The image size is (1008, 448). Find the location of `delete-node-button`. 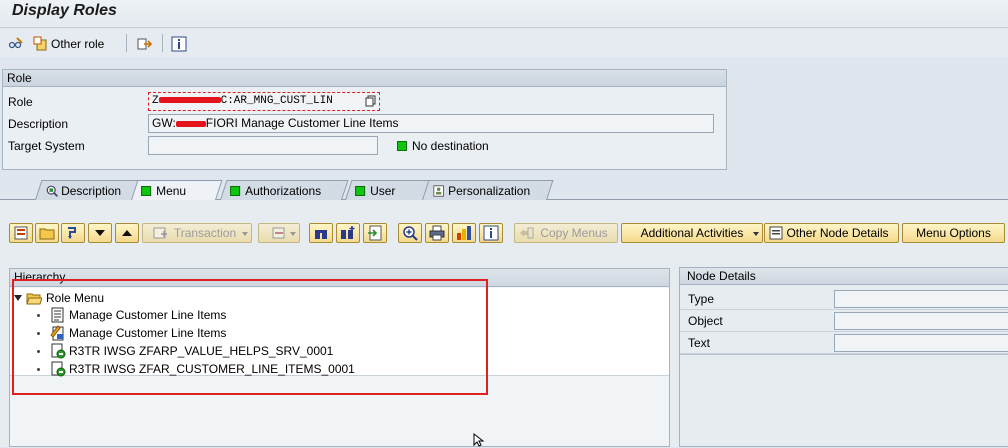

delete-node-button is located at coordinates (279, 233).